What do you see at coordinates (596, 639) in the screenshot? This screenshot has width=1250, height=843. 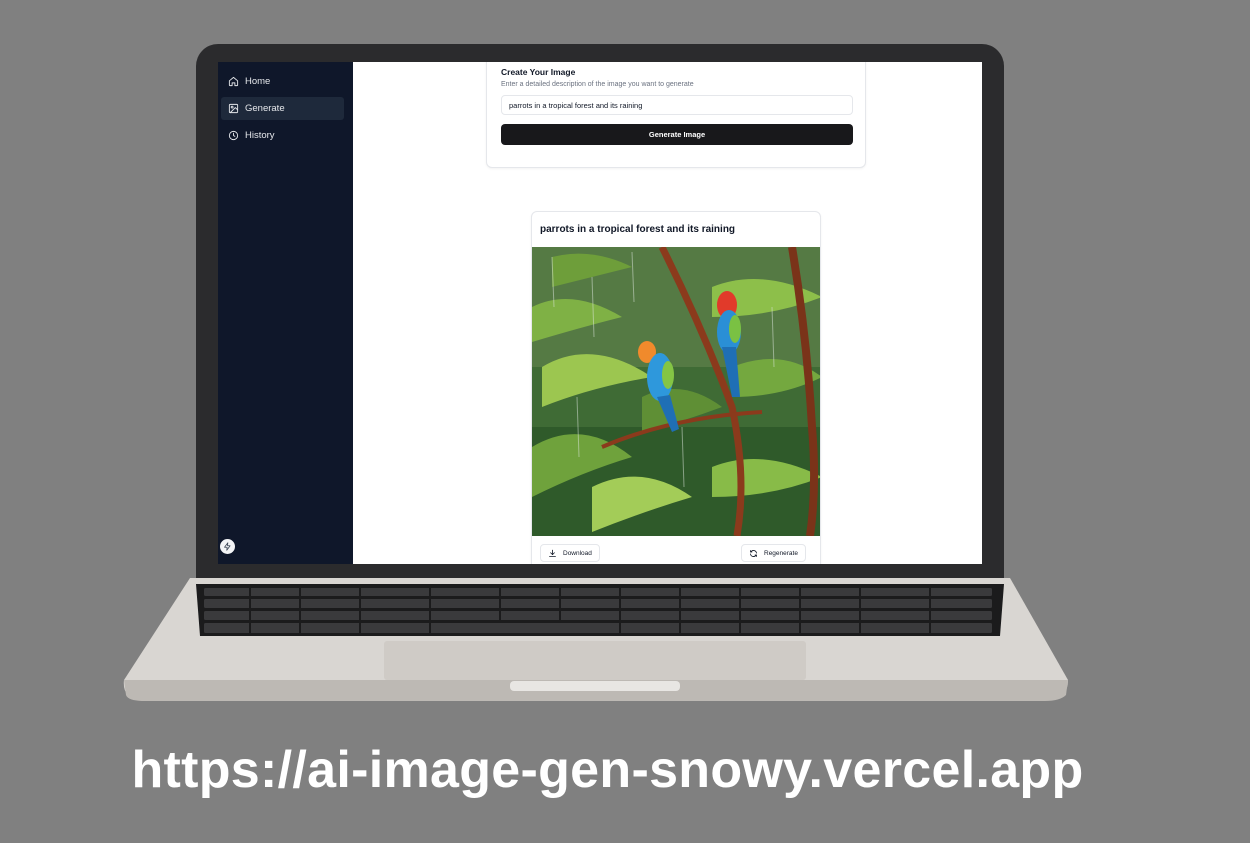 I see `laptop-base` at bounding box center [596, 639].